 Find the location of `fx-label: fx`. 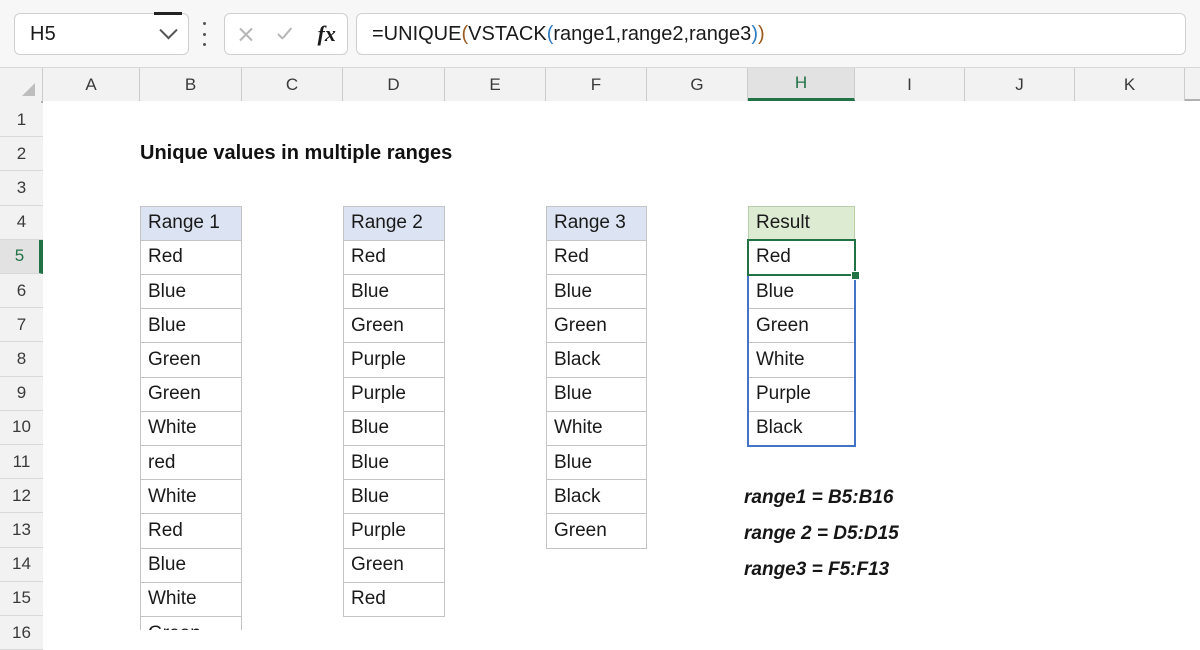

fx-label: fx is located at coordinates (326, 33).